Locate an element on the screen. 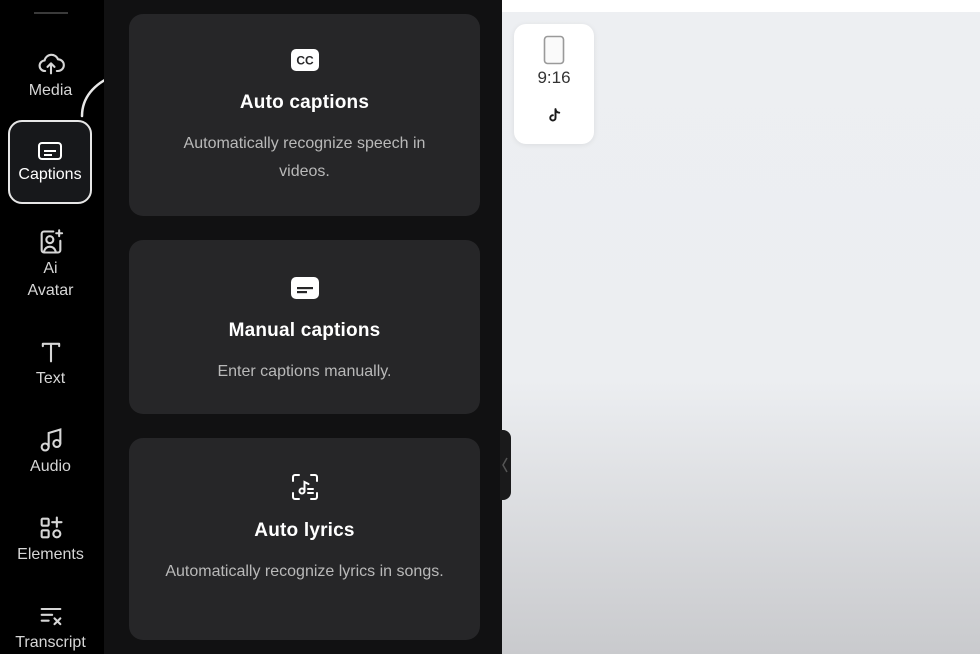 This screenshot has width=980, height=654. sidebar-item-label: Captions is located at coordinates (50, 174).